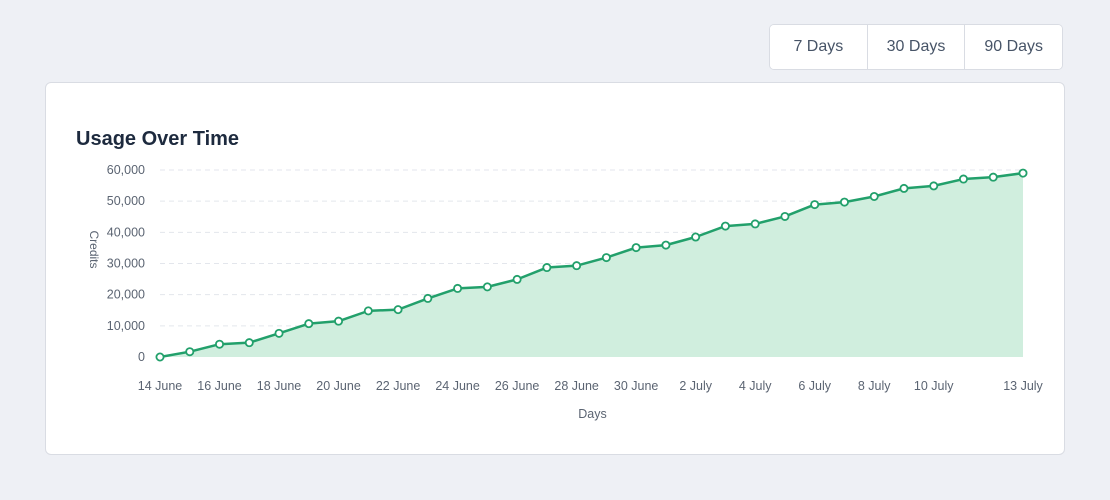  I want to click on x-tick-label: 24 June, so click(457, 386).